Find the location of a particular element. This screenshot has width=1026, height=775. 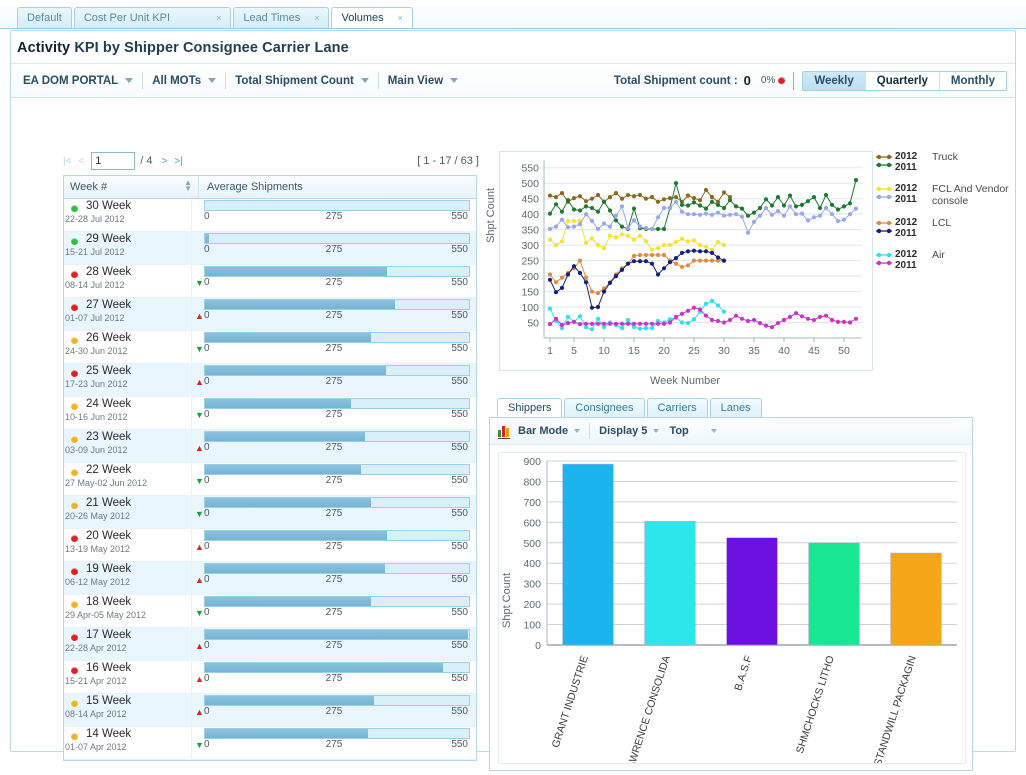

table-row: 19 Week 06-12 May 2012 ▲ 0 275 550 is located at coordinates (270, 578).